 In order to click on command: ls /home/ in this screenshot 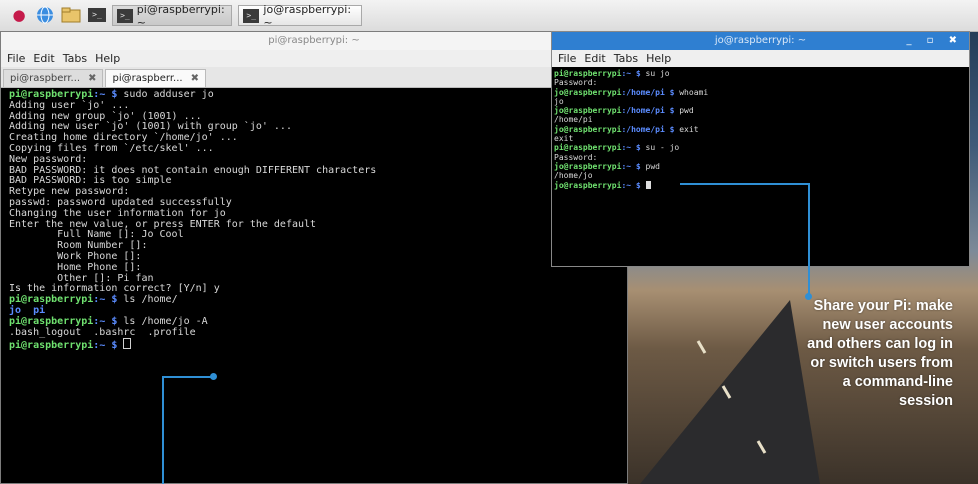, I will do `click(147, 300)`.